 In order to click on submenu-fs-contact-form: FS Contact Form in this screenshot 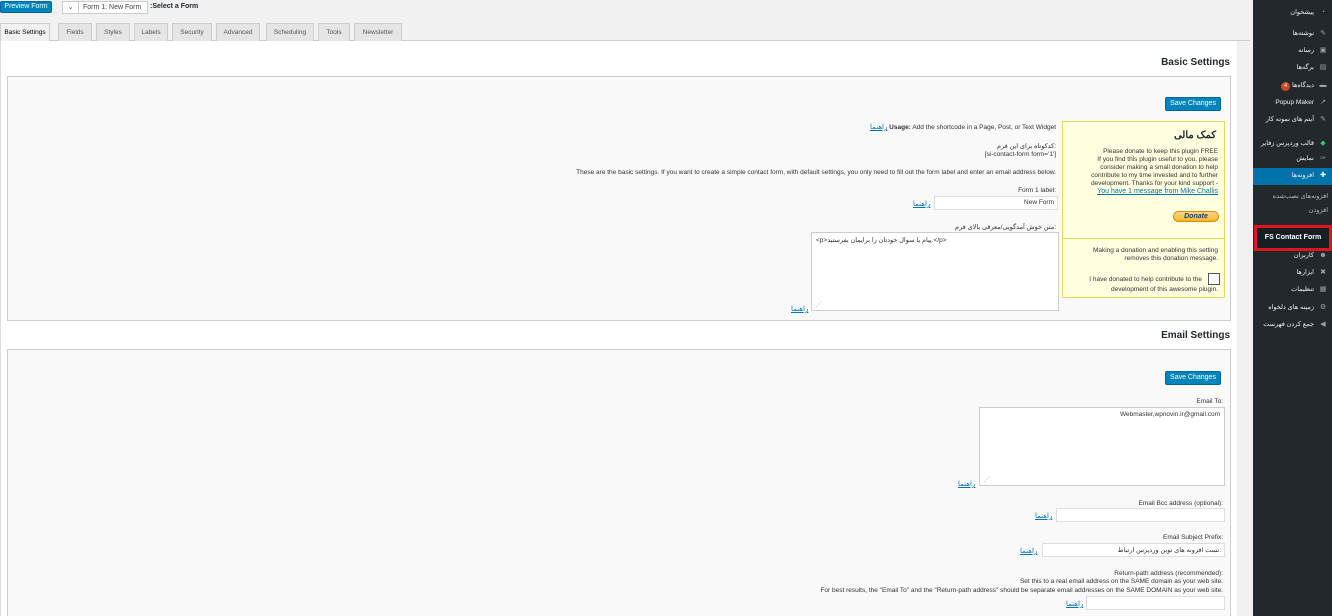, I will do `click(1293, 238)`.